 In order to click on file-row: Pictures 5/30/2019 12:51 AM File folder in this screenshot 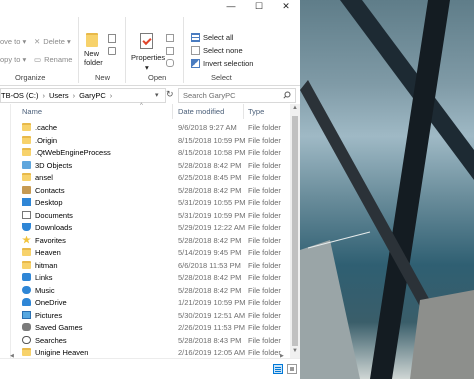, I will do `click(150, 315)`.